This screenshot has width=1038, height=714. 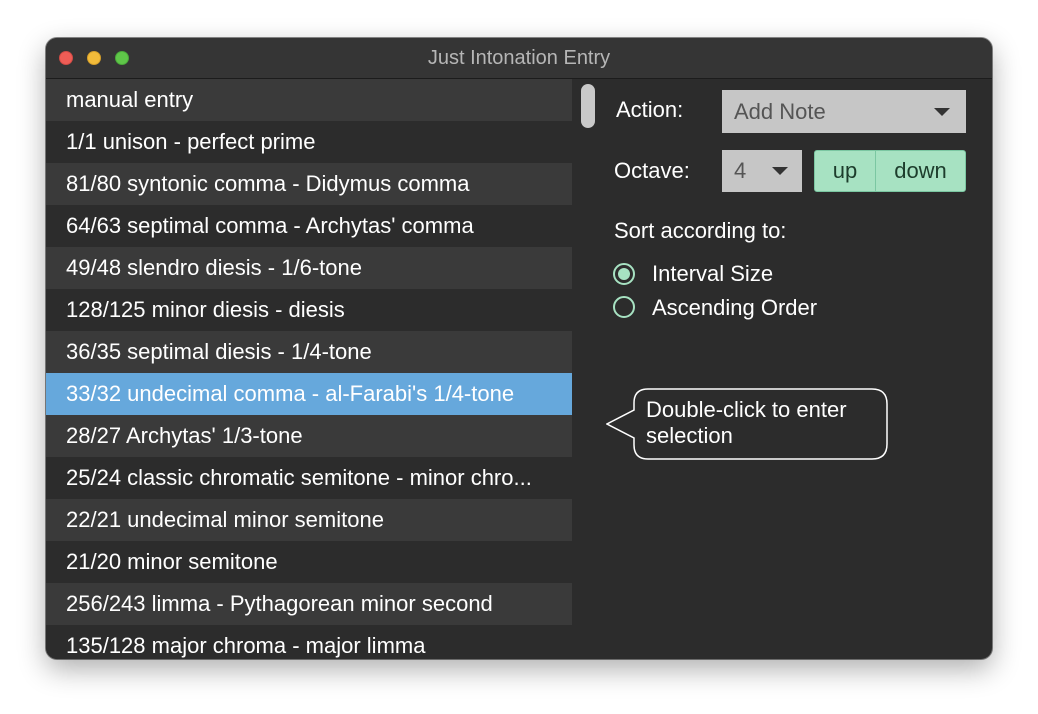 I want to click on window-title: Just Intonation Entry, so click(x=519, y=58).